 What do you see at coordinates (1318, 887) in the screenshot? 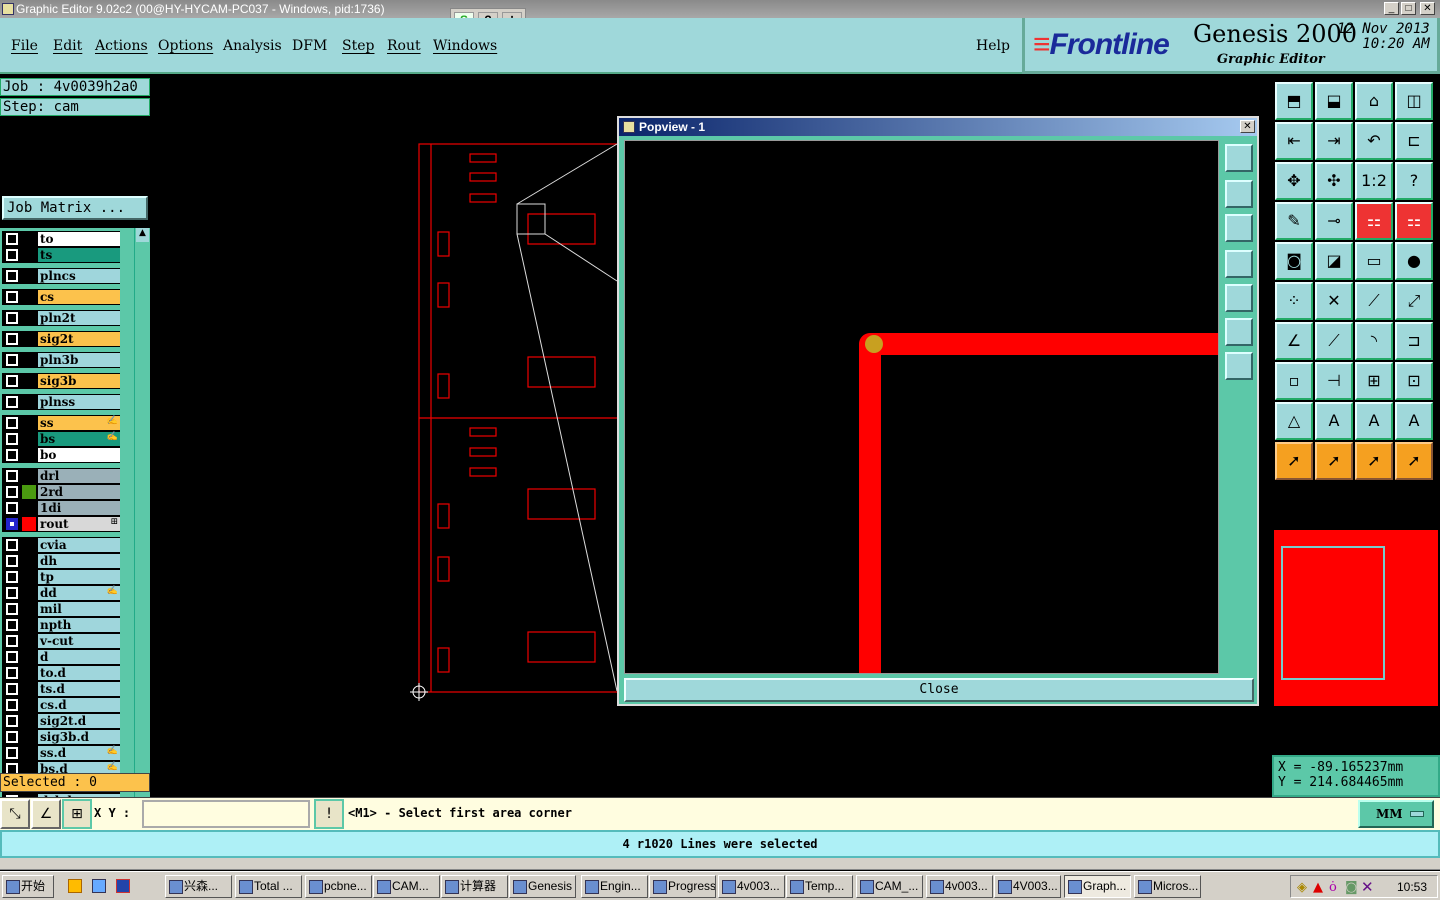
I see `tray-icon: ▲` at bounding box center [1318, 887].